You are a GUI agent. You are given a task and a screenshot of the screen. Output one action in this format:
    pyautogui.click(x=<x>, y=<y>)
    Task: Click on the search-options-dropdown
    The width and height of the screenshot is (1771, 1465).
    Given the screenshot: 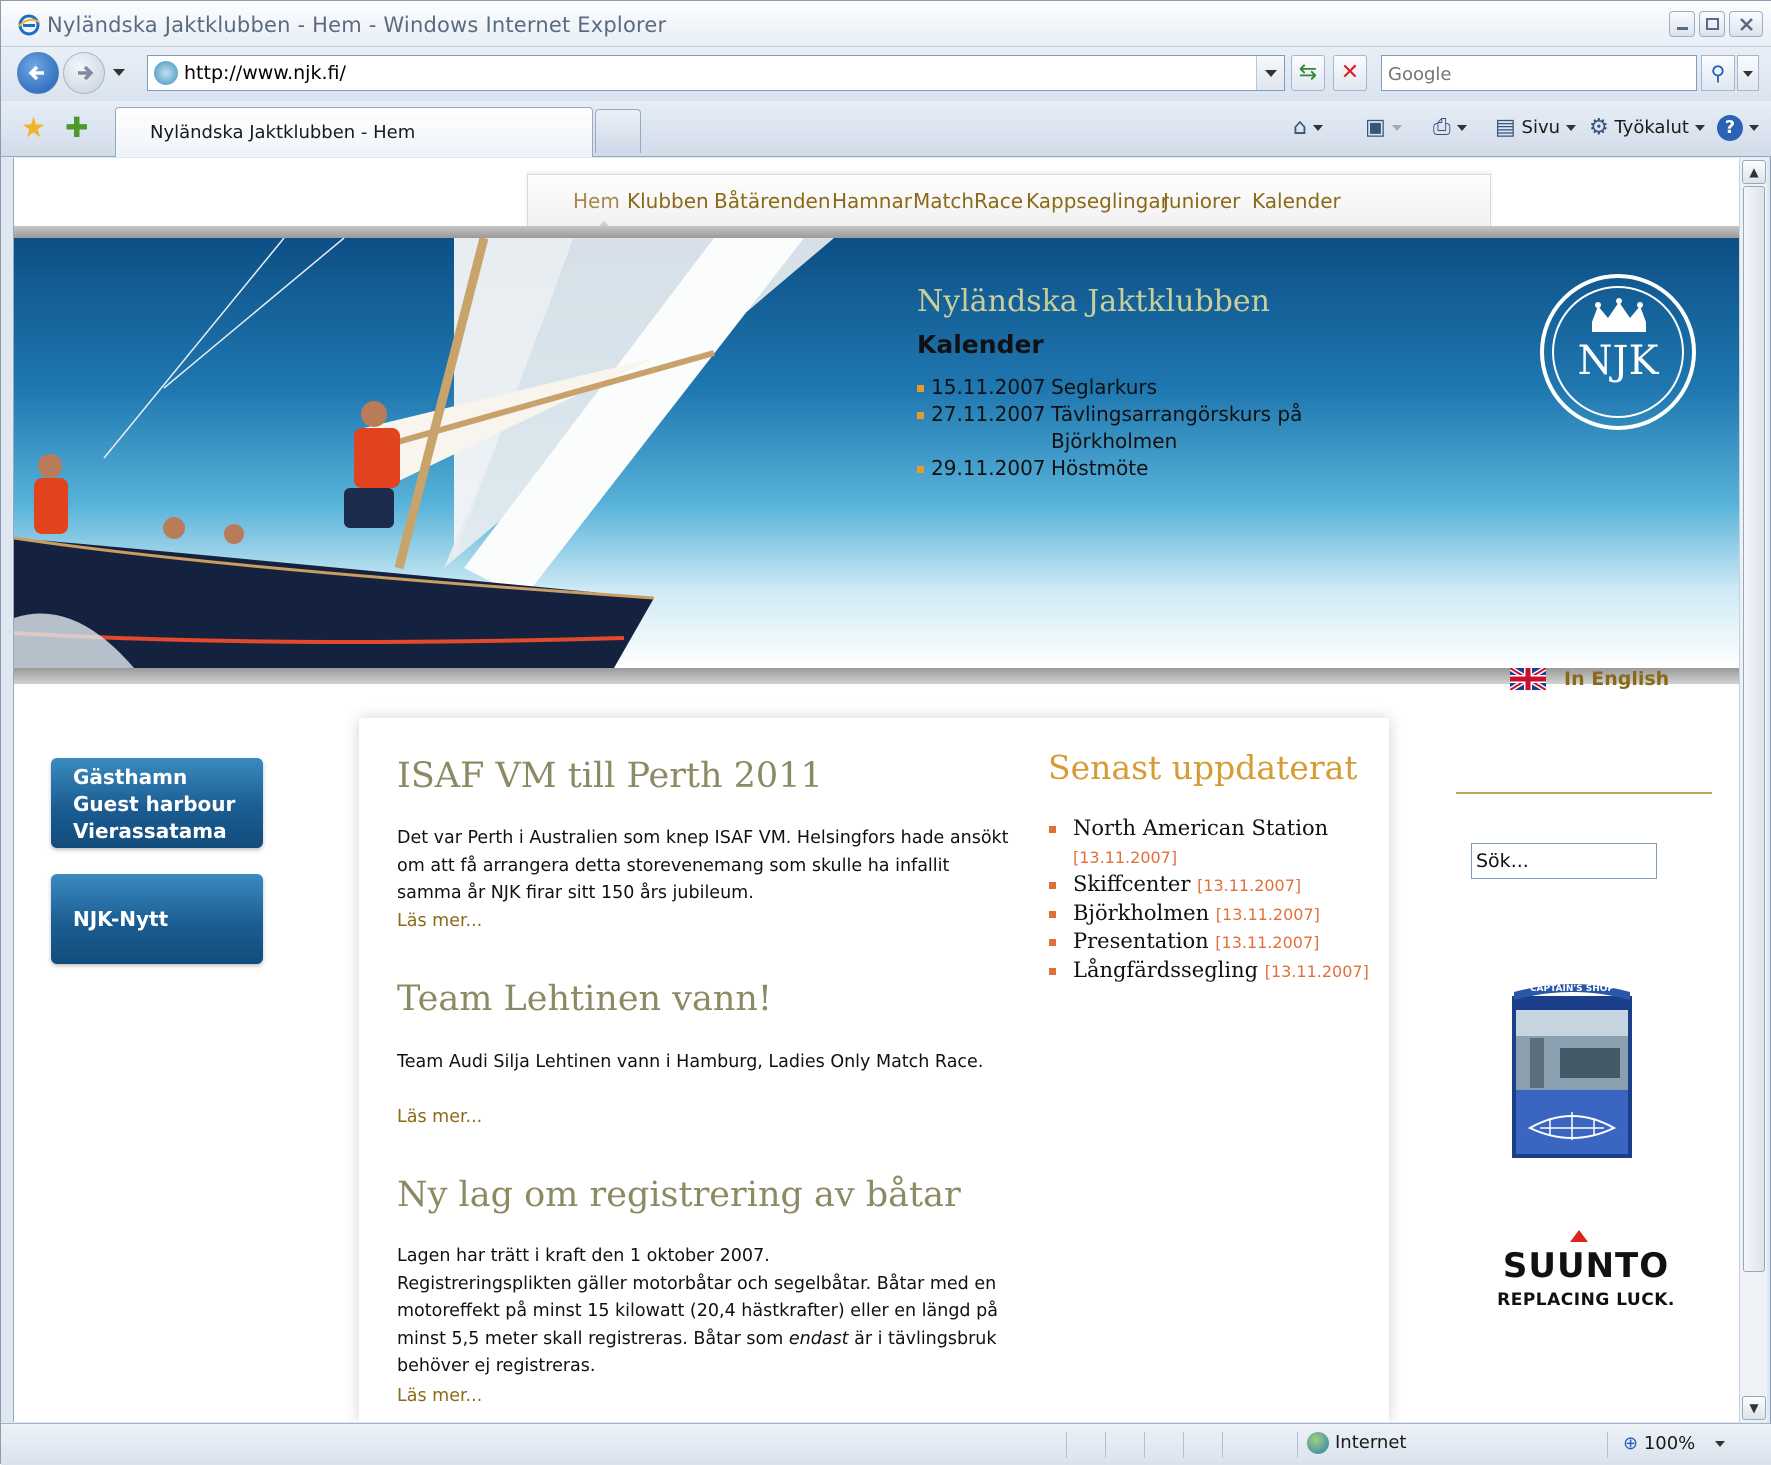 What is the action you would take?
    pyautogui.click(x=1748, y=73)
    